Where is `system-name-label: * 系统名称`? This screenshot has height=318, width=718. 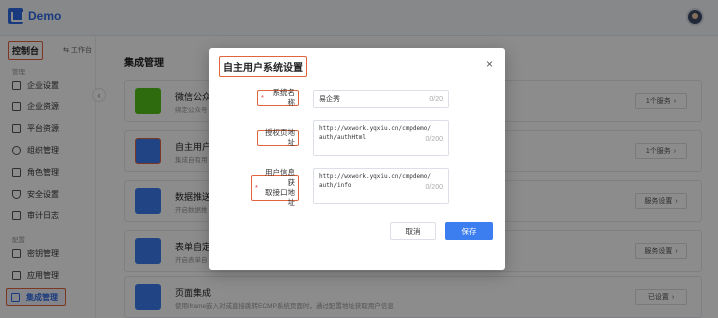
system-name-label: * 系统名称 is located at coordinates (278, 97).